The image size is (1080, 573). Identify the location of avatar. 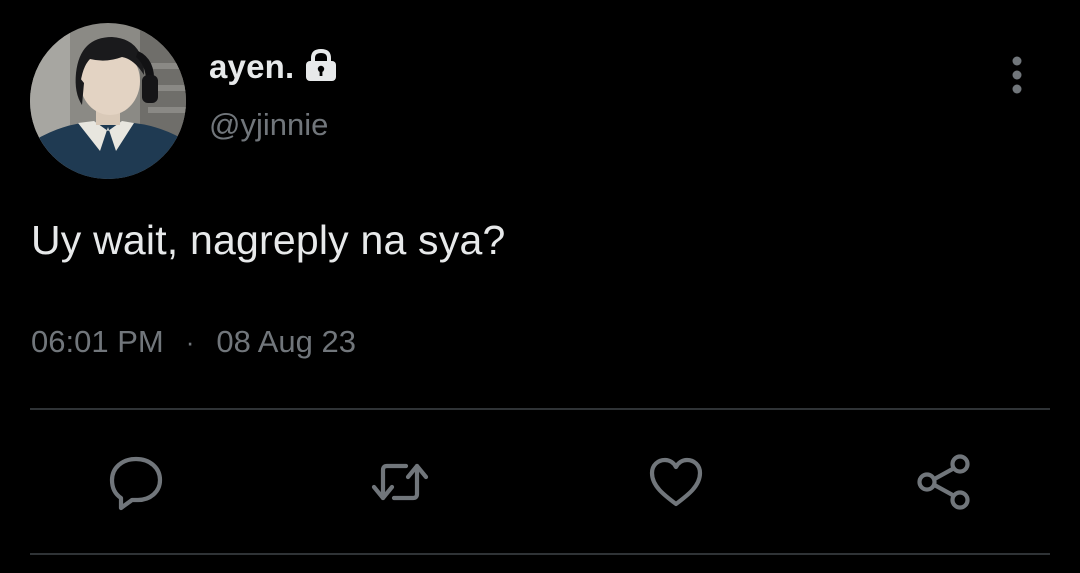
(108, 101).